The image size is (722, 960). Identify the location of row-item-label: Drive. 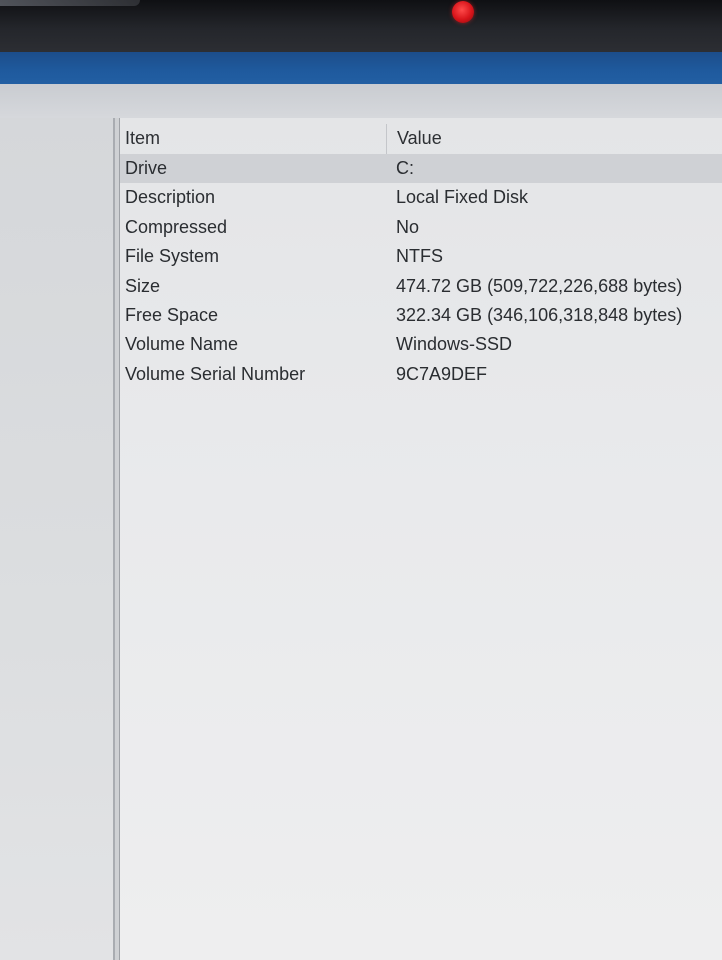
(146, 168).